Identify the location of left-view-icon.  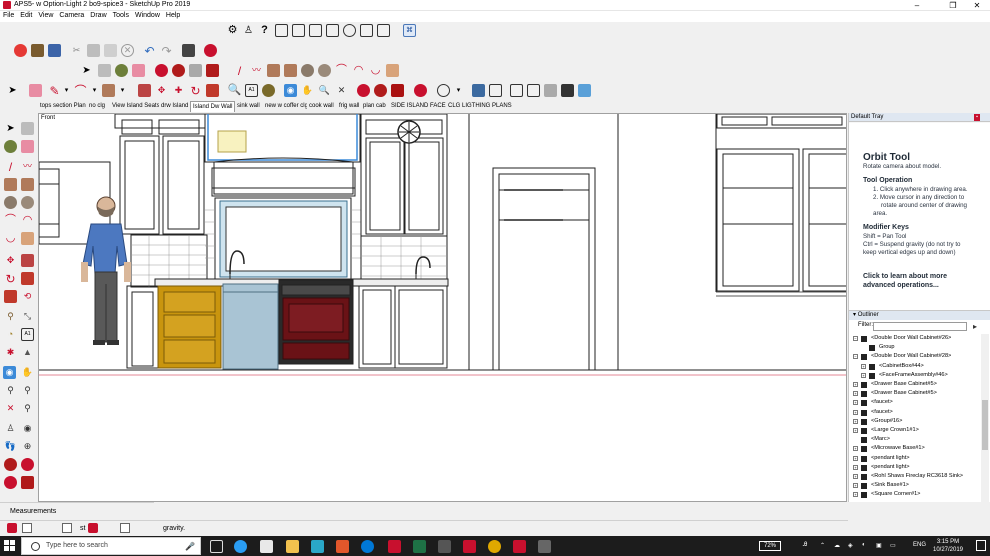
(366, 30).